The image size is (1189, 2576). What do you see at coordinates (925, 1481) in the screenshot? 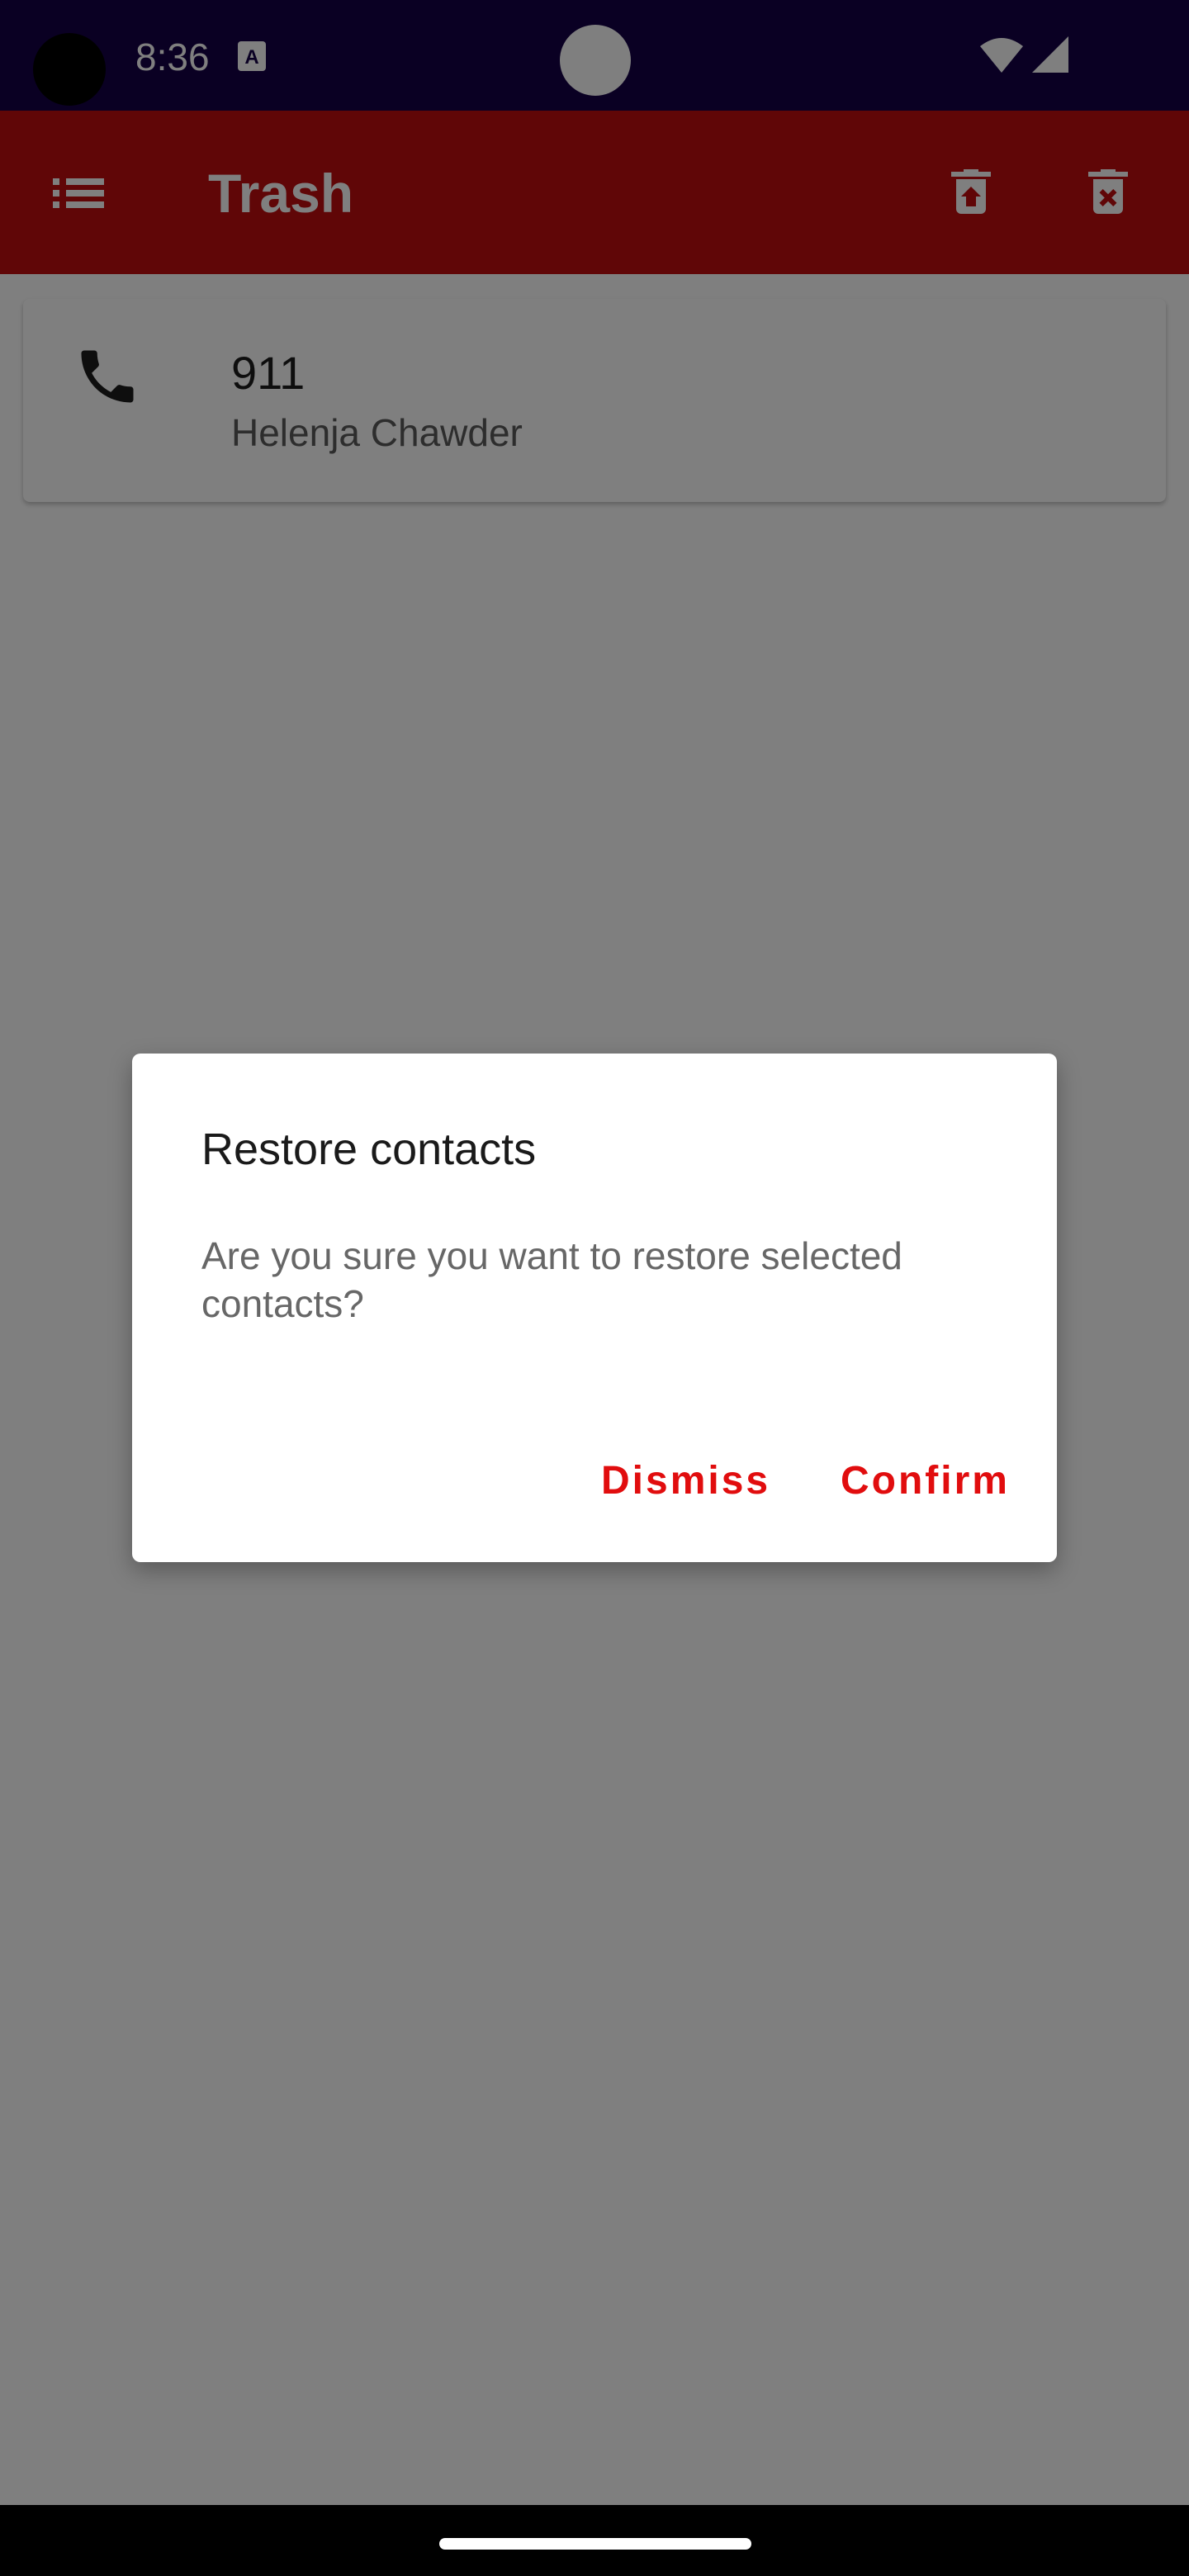
I see `confirm-button: Confirm` at bounding box center [925, 1481].